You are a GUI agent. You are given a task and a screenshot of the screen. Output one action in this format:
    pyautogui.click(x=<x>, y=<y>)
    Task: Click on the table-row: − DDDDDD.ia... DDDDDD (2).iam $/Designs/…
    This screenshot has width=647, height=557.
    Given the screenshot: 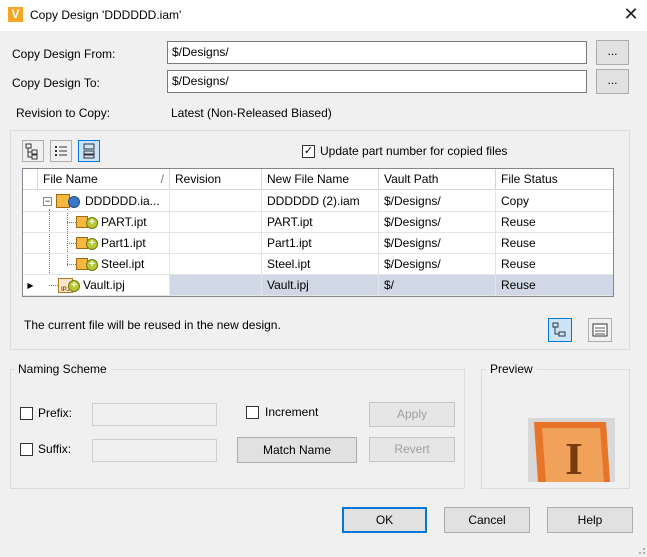 What is the action you would take?
    pyautogui.click(x=318, y=201)
    